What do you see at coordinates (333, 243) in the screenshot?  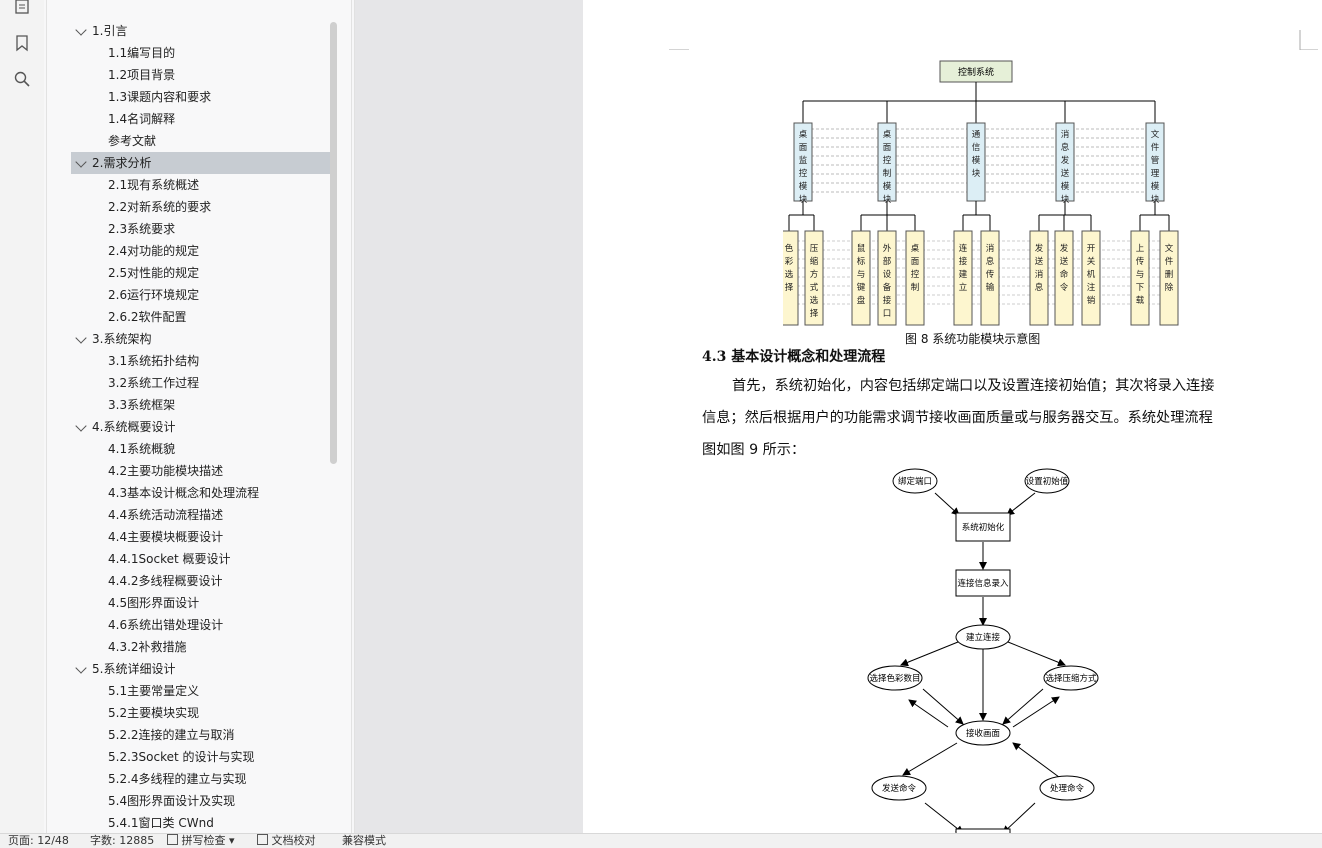 I see `toc-scrollbar` at bounding box center [333, 243].